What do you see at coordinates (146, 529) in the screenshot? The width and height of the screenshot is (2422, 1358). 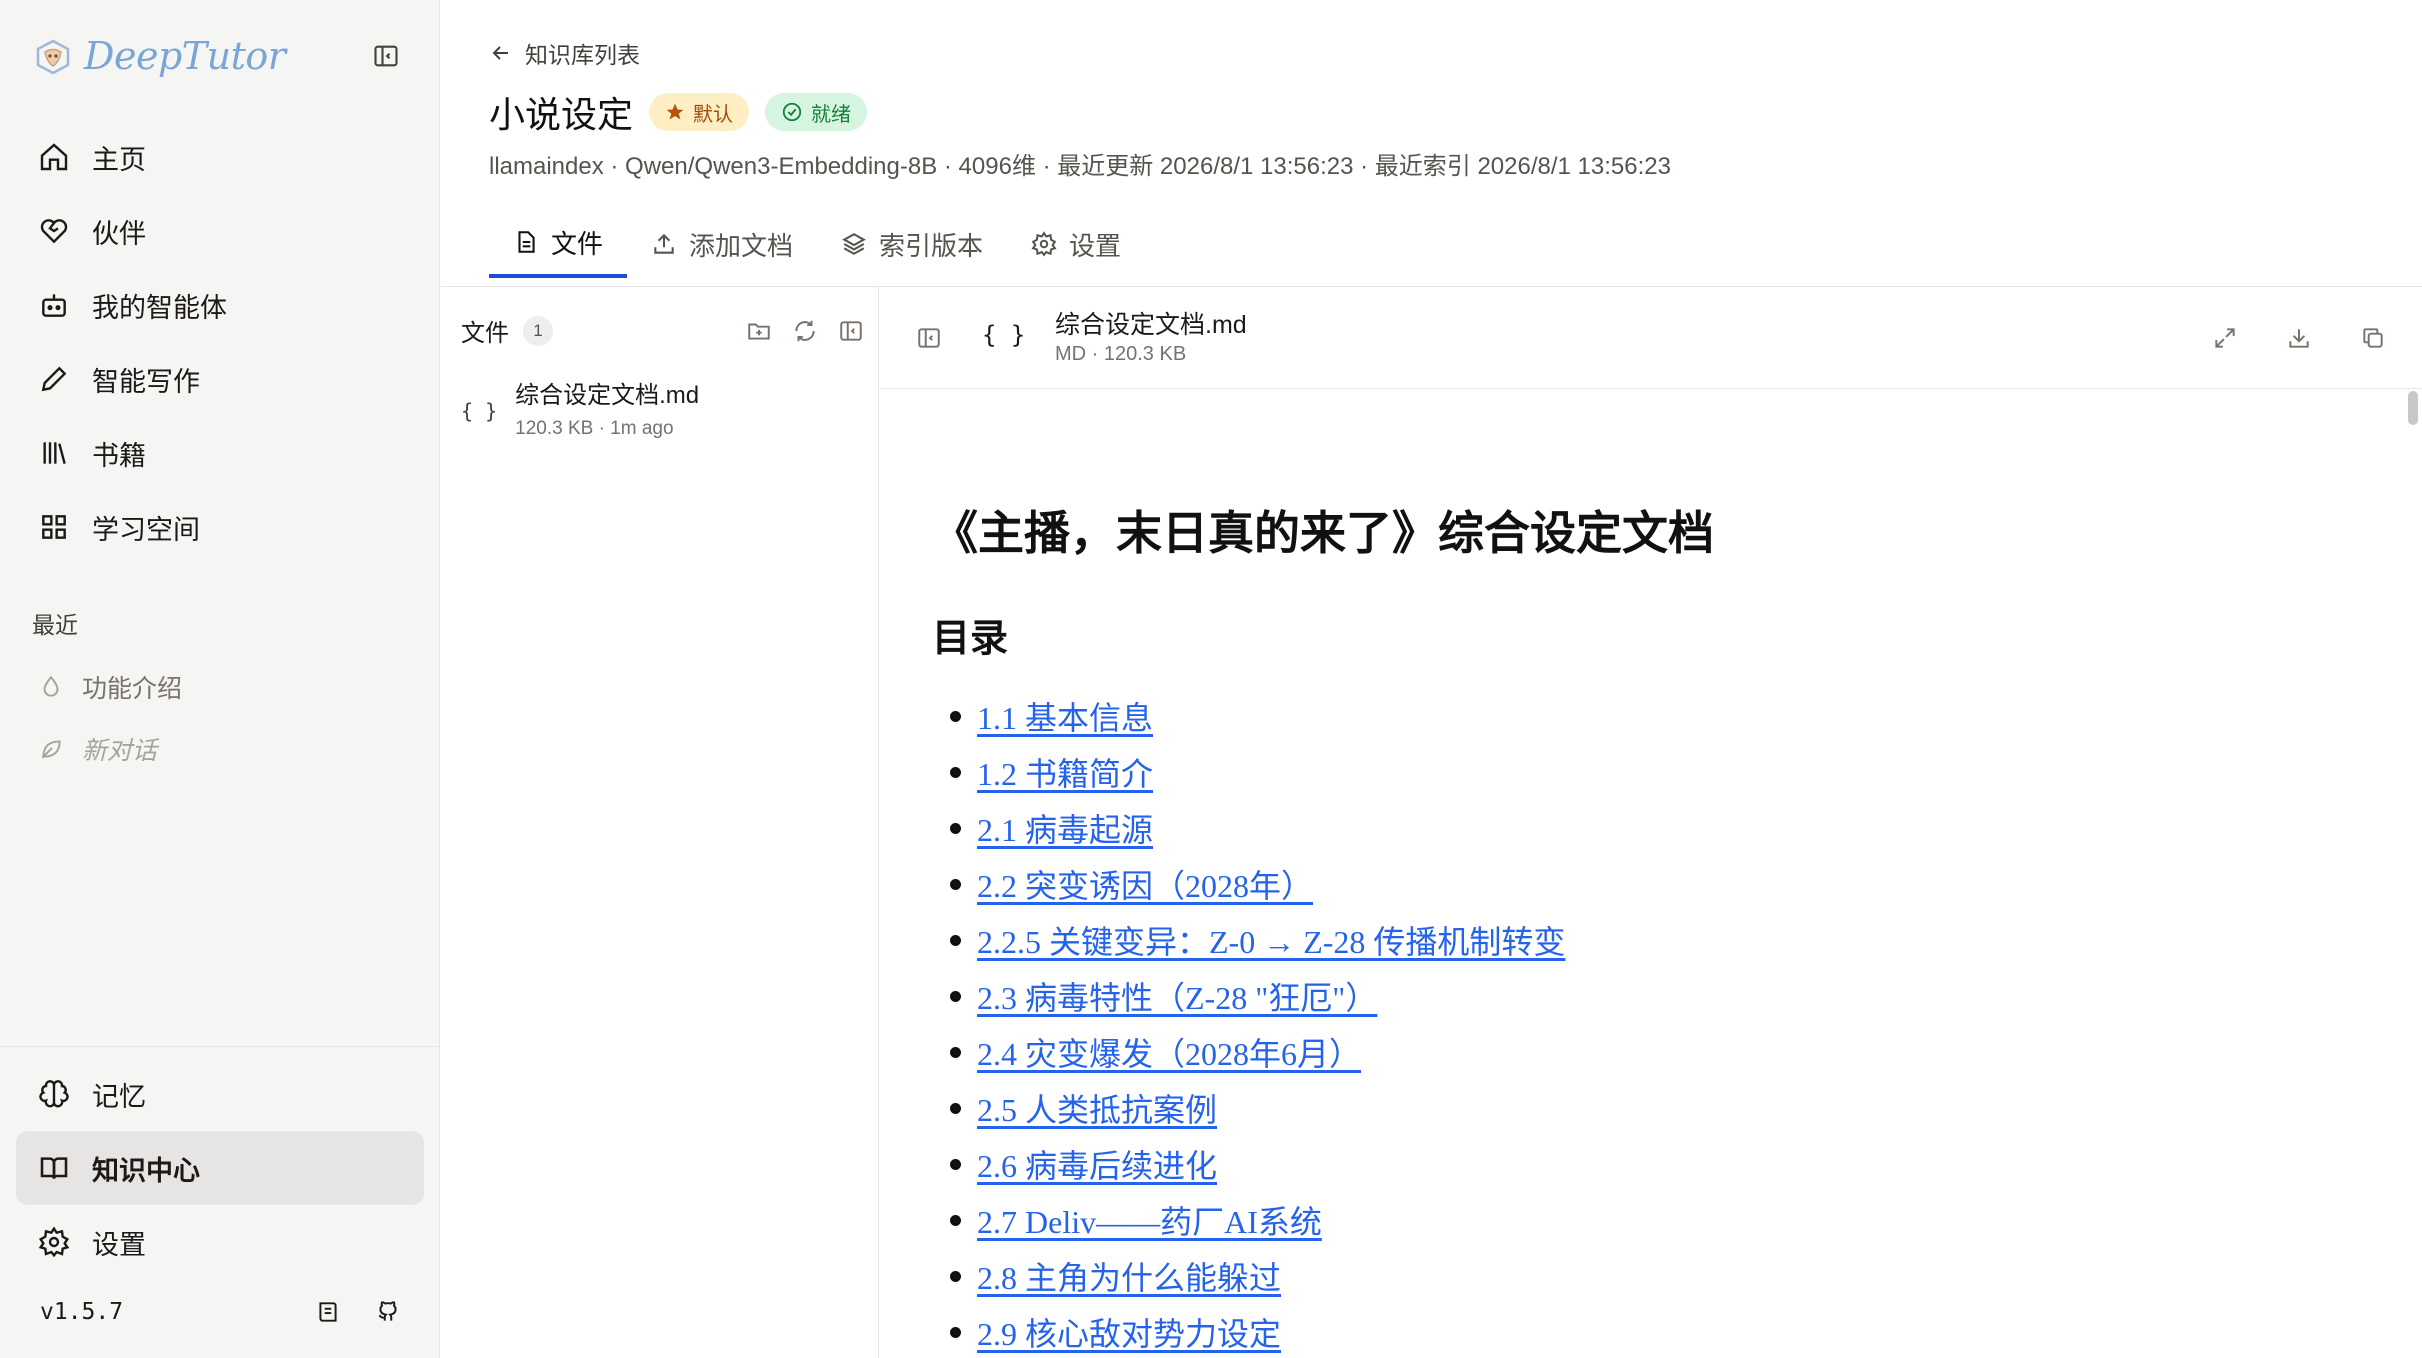 I see `nav-label: 学习空间` at bounding box center [146, 529].